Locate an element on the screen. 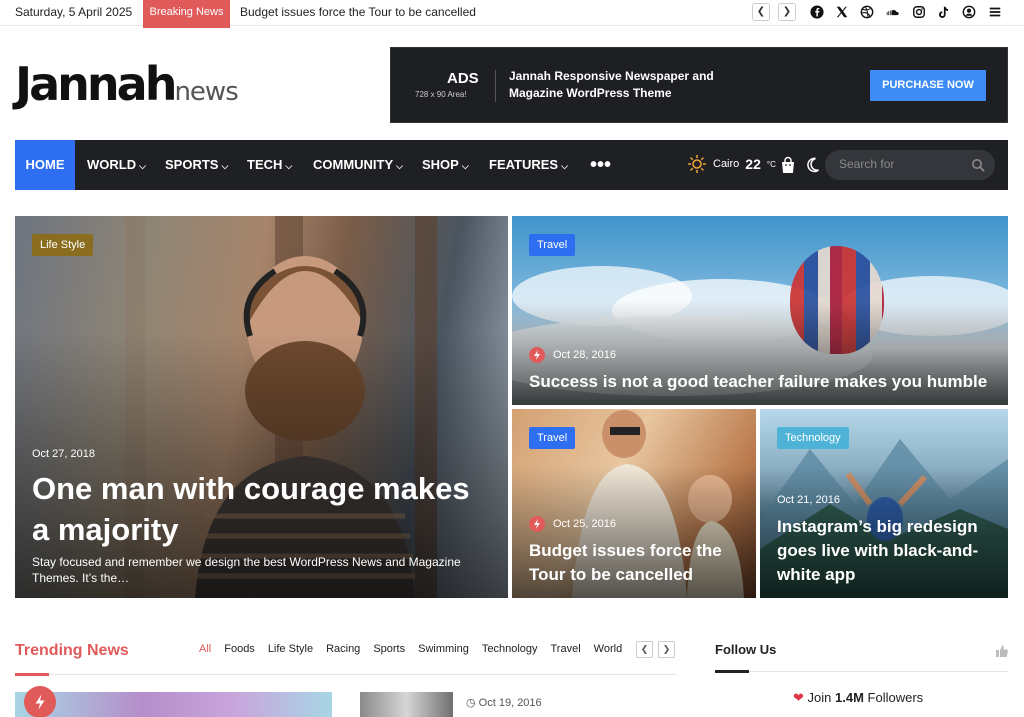 This screenshot has height=717, width=1024. post-date: Oct 25, 2016 is located at coordinates (584, 524).